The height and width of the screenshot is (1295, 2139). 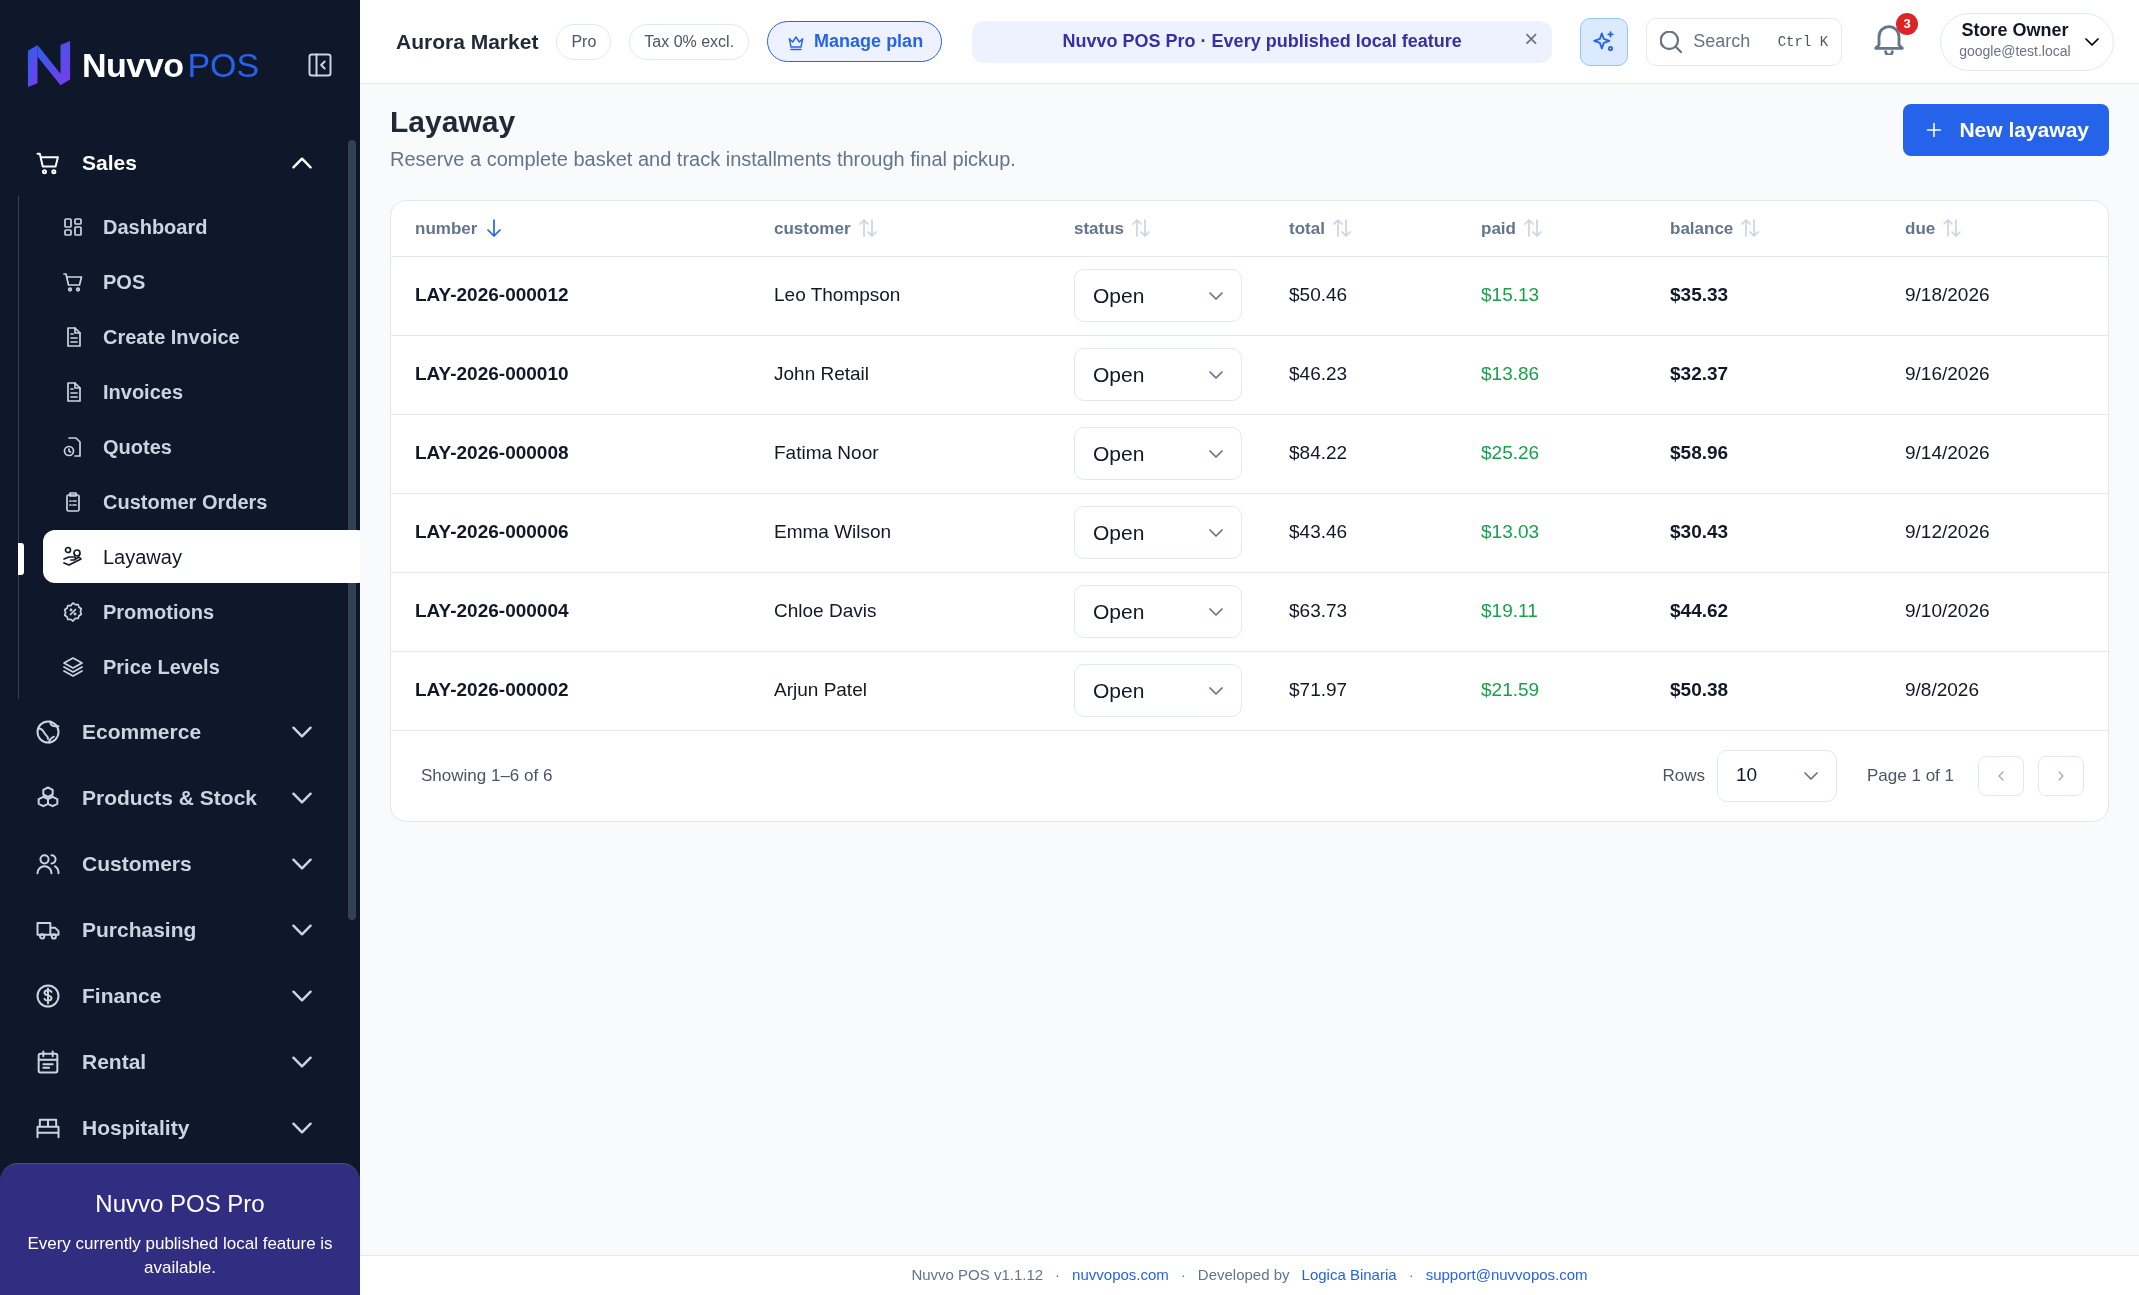 I want to click on table-cell: $58.96, so click(x=1699, y=453).